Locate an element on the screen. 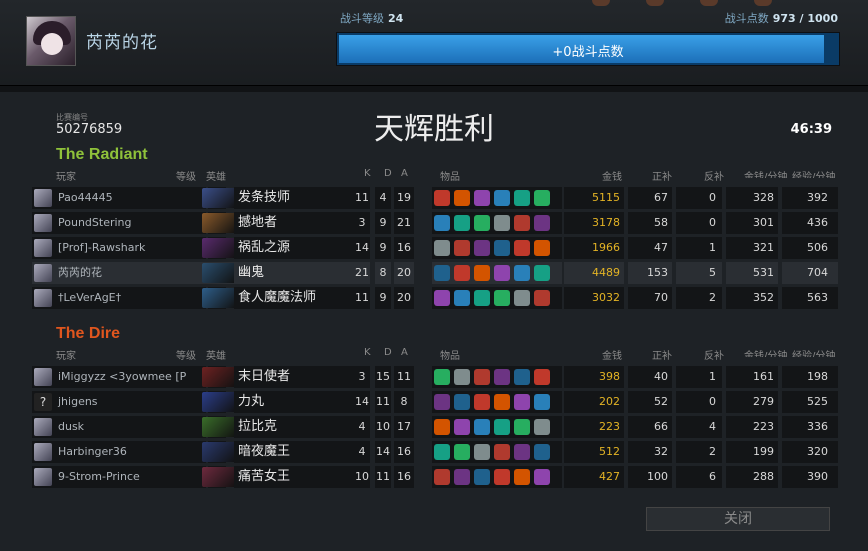 This screenshot has width=868, height=551. gold: 5115 is located at coordinates (594, 198).